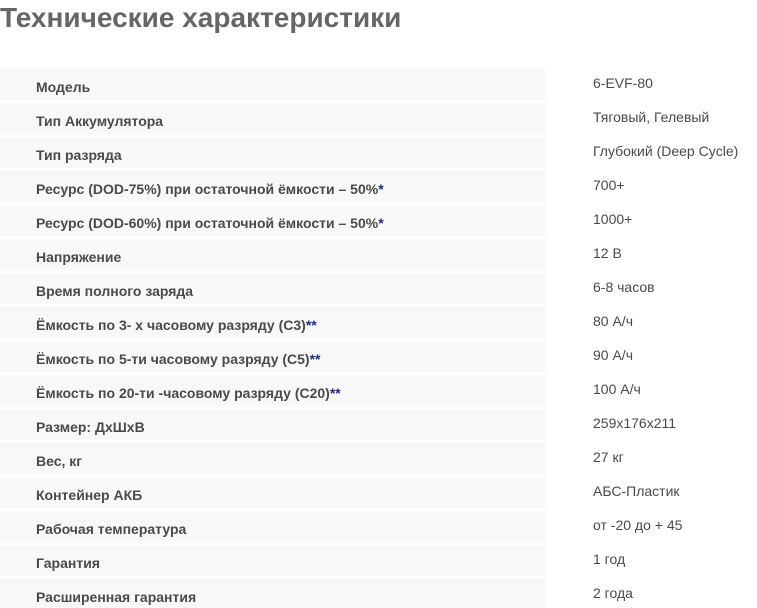 The width and height of the screenshot is (757, 608). What do you see at coordinates (652, 526) in the screenshot?
I see `spec-value: от -20 до + 45` at bounding box center [652, 526].